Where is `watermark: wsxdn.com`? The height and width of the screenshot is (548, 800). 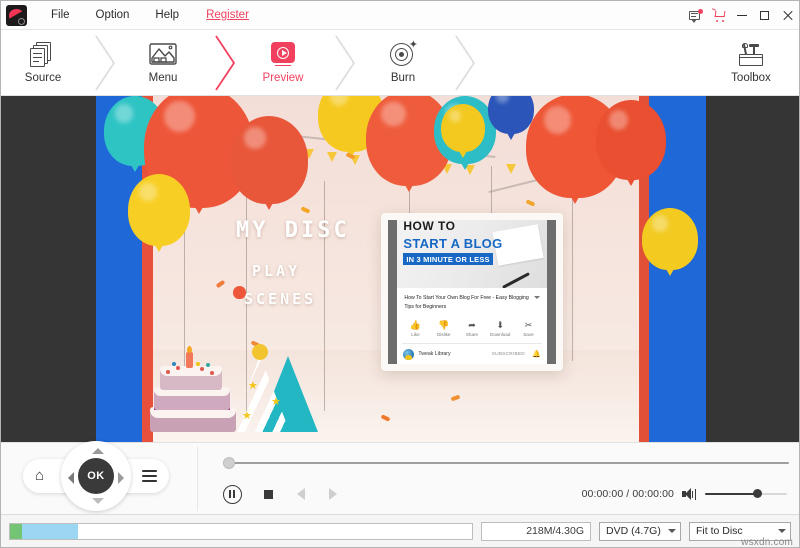 watermark: wsxdn.com is located at coordinates (767, 542).